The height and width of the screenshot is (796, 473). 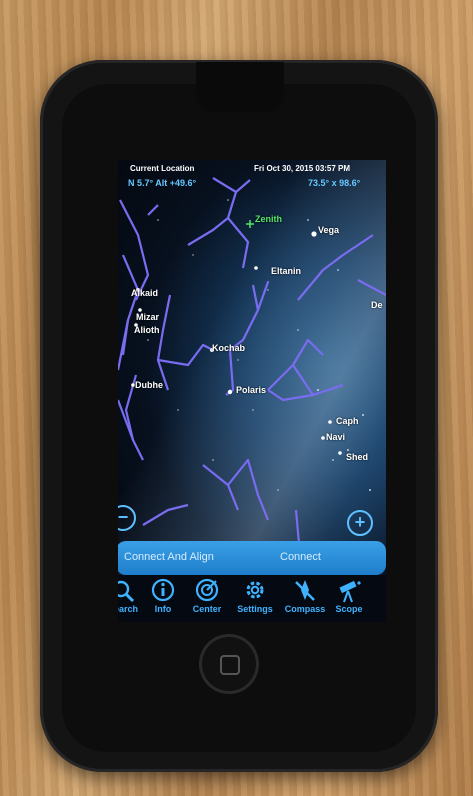 I want to click on tab-center: Center, so click(x=207, y=596).